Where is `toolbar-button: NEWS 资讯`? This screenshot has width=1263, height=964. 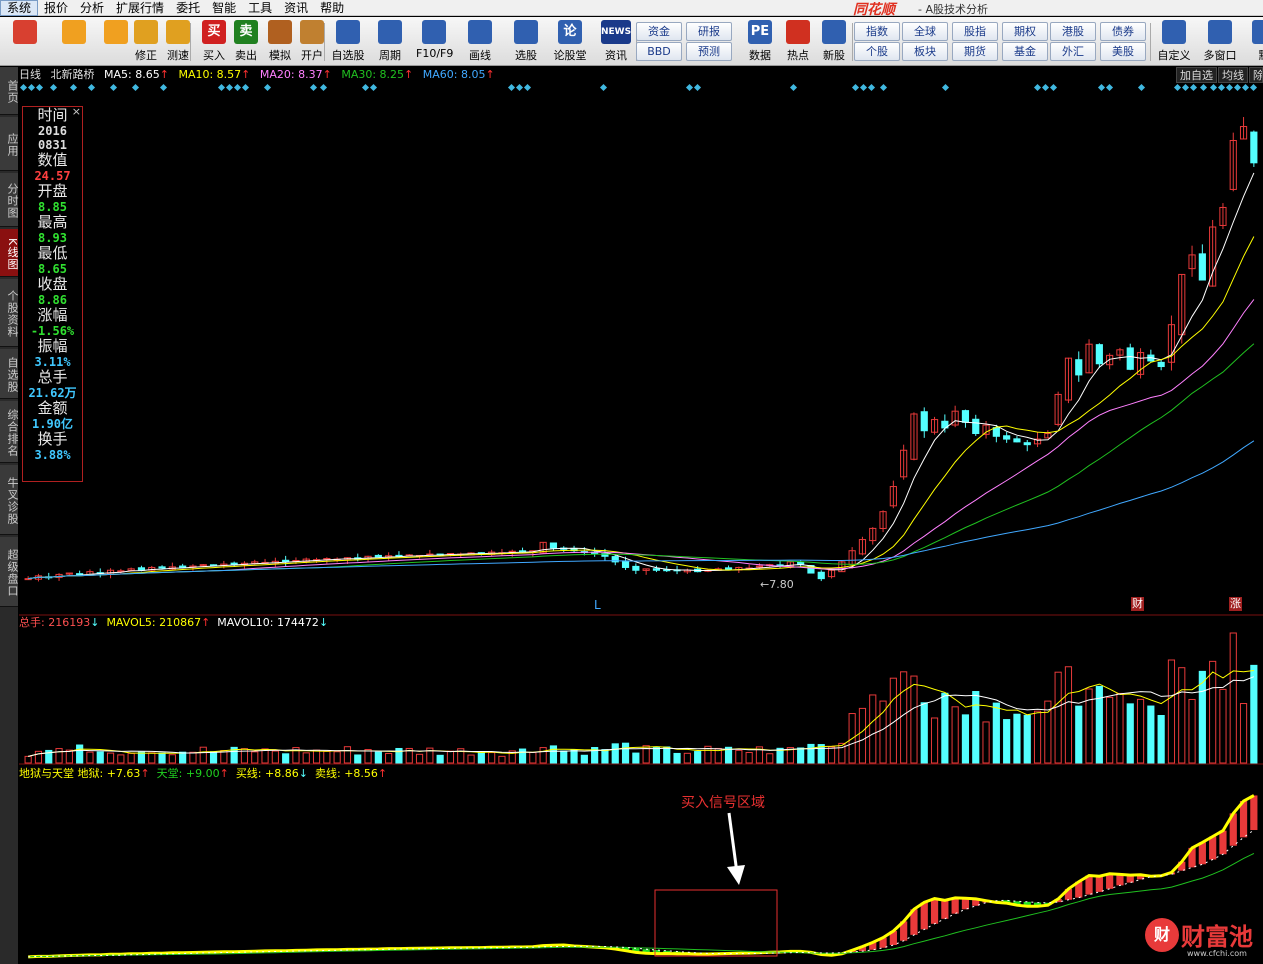 toolbar-button: NEWS 资讯 is located at coordinates (616, 42).